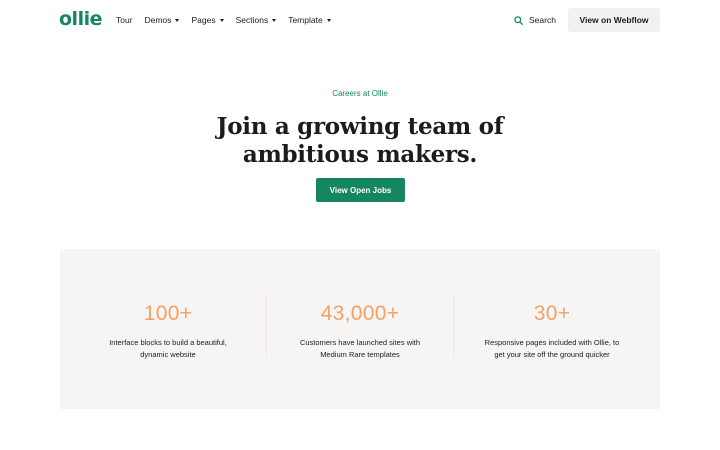  I want to click on hero-title-line: ambitious makers., so click(360, 154).